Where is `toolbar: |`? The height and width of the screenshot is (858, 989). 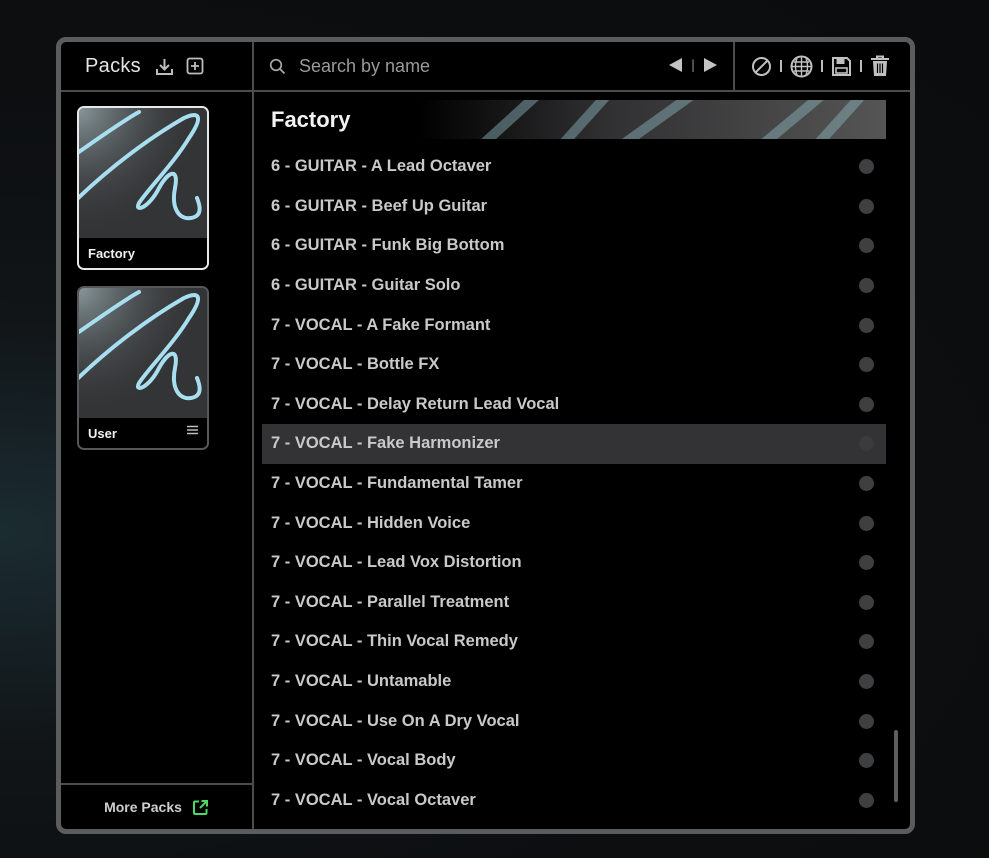
toolbar: | is located at coordinates (582, 67).